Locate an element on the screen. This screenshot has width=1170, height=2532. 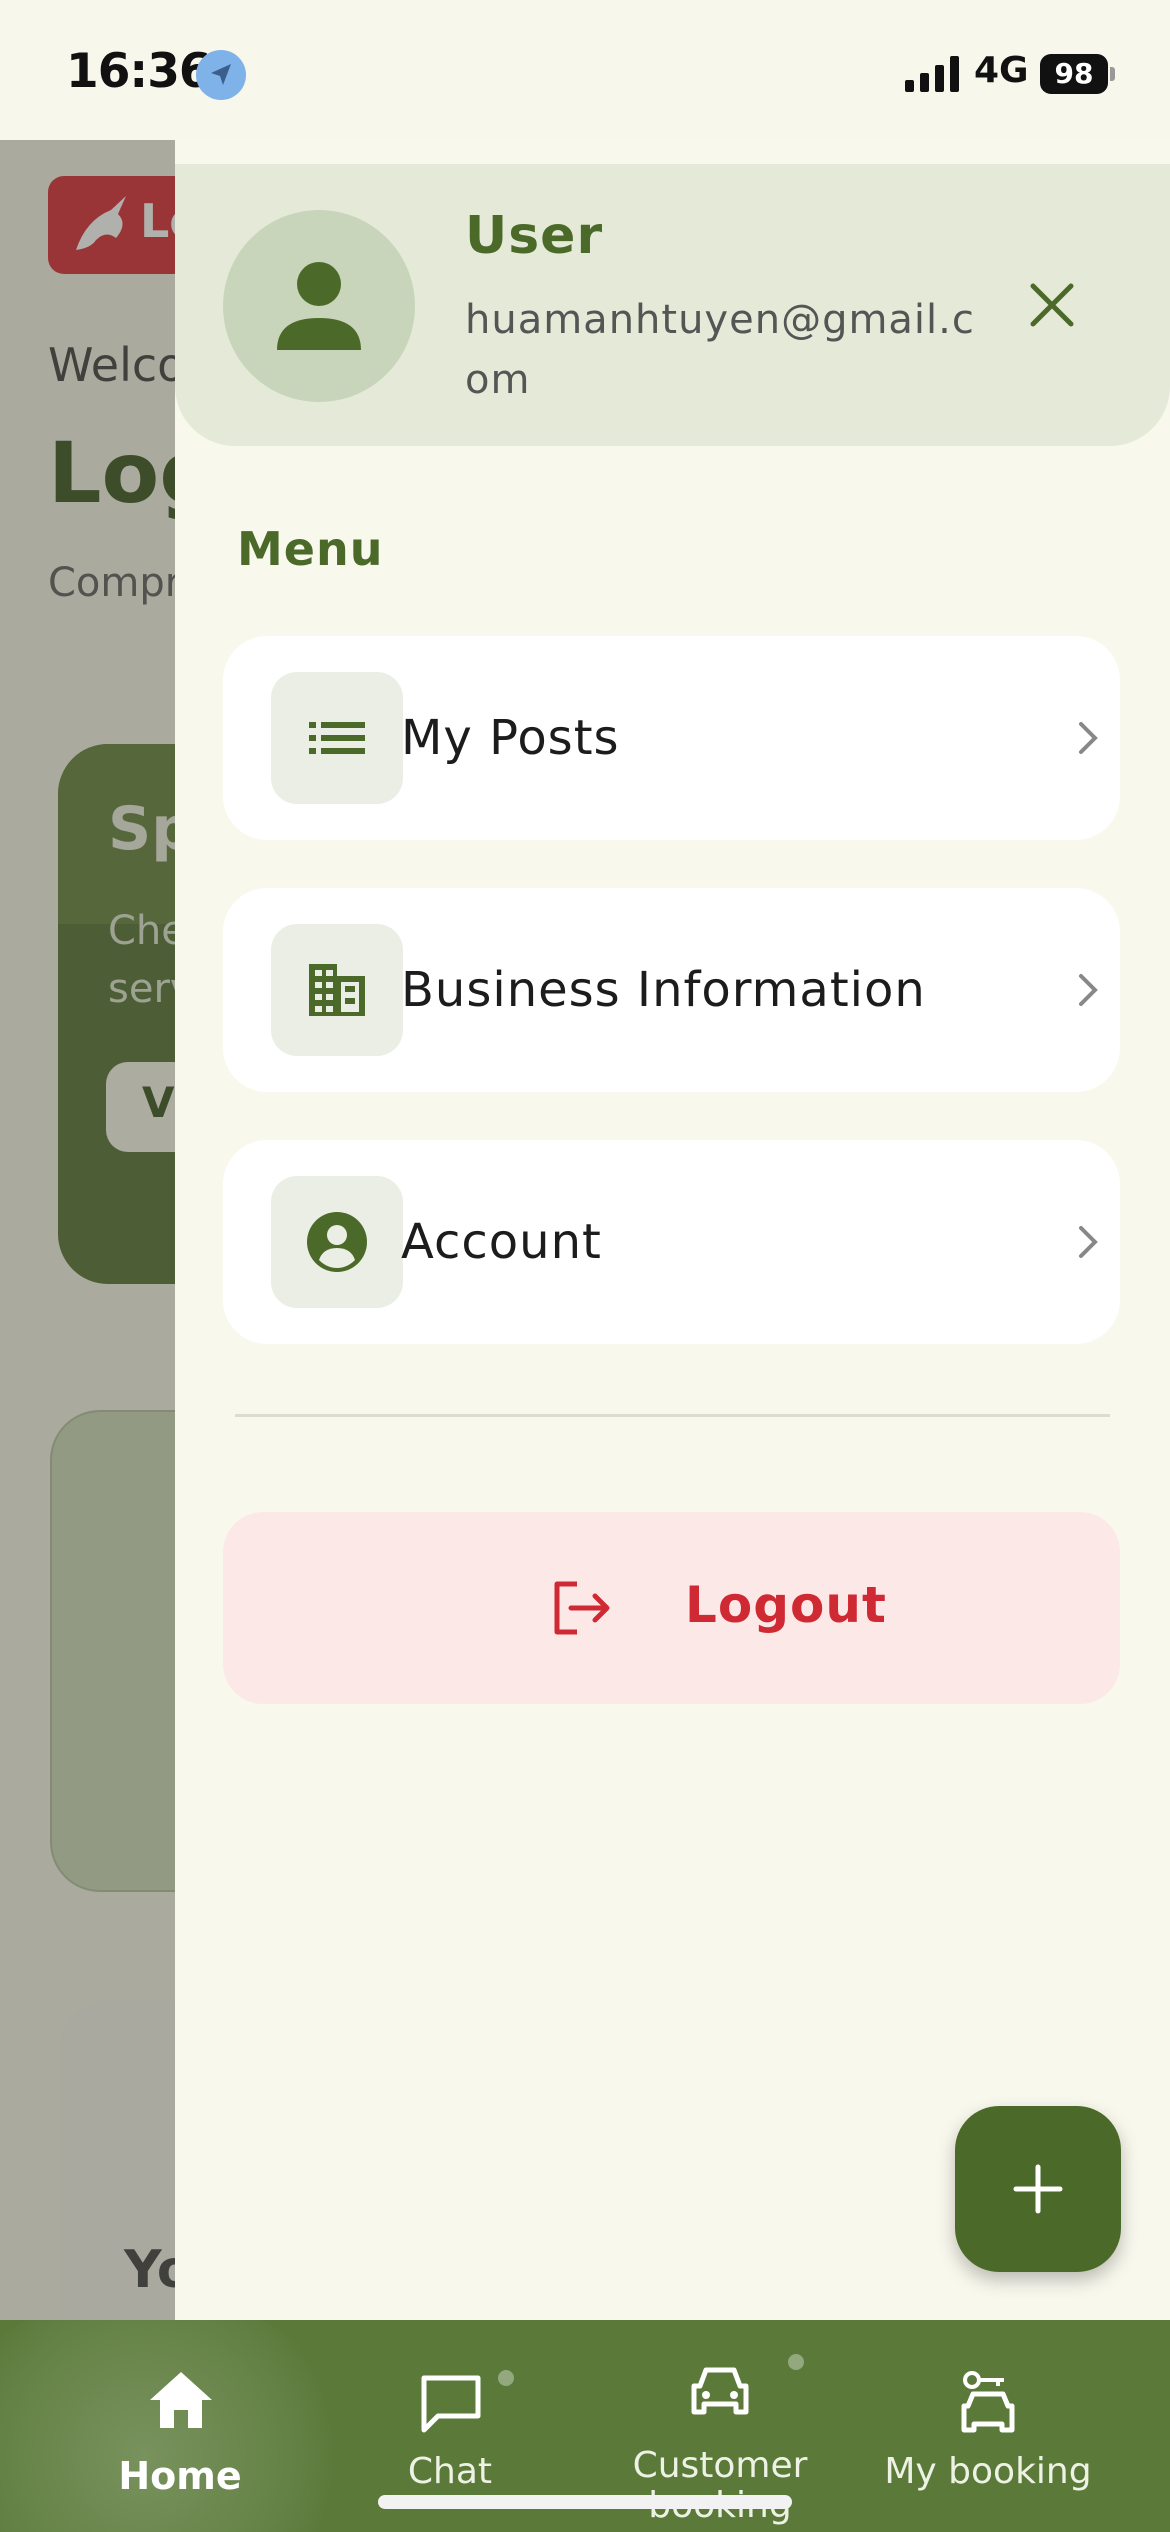
user-email: huamanhtuyen@gmail.com is located at coordinates (720, 350).